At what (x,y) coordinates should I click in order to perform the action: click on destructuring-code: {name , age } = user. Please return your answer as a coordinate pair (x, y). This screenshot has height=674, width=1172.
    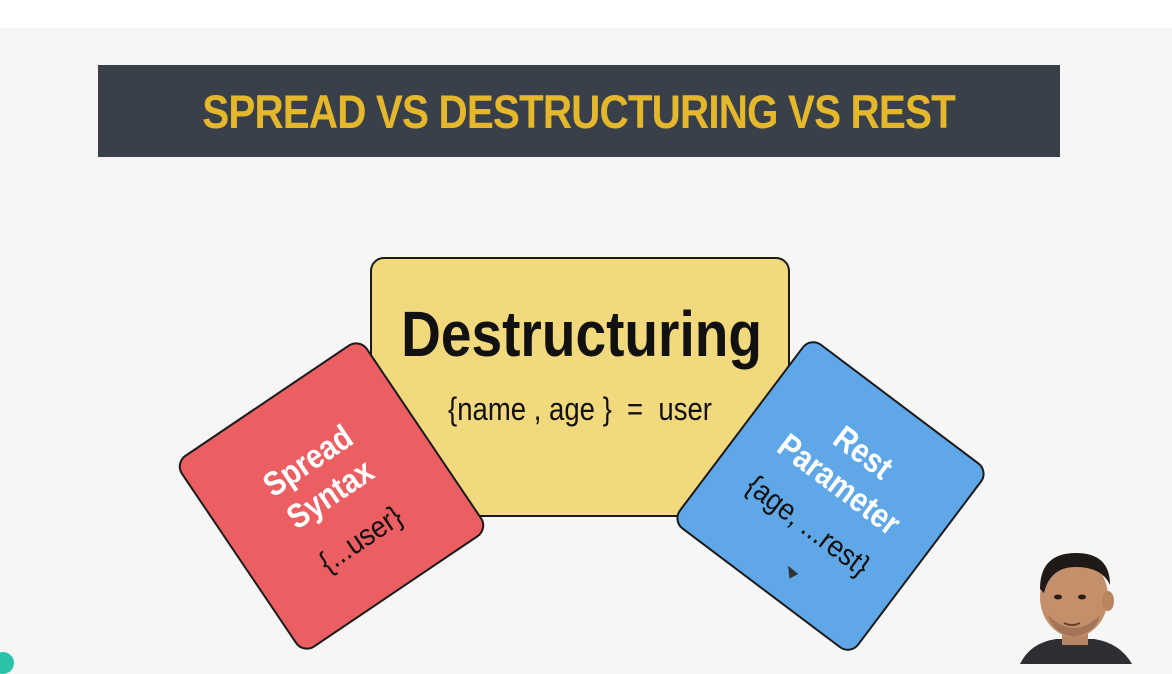
    Looking at the image, I should click on (580, 409).